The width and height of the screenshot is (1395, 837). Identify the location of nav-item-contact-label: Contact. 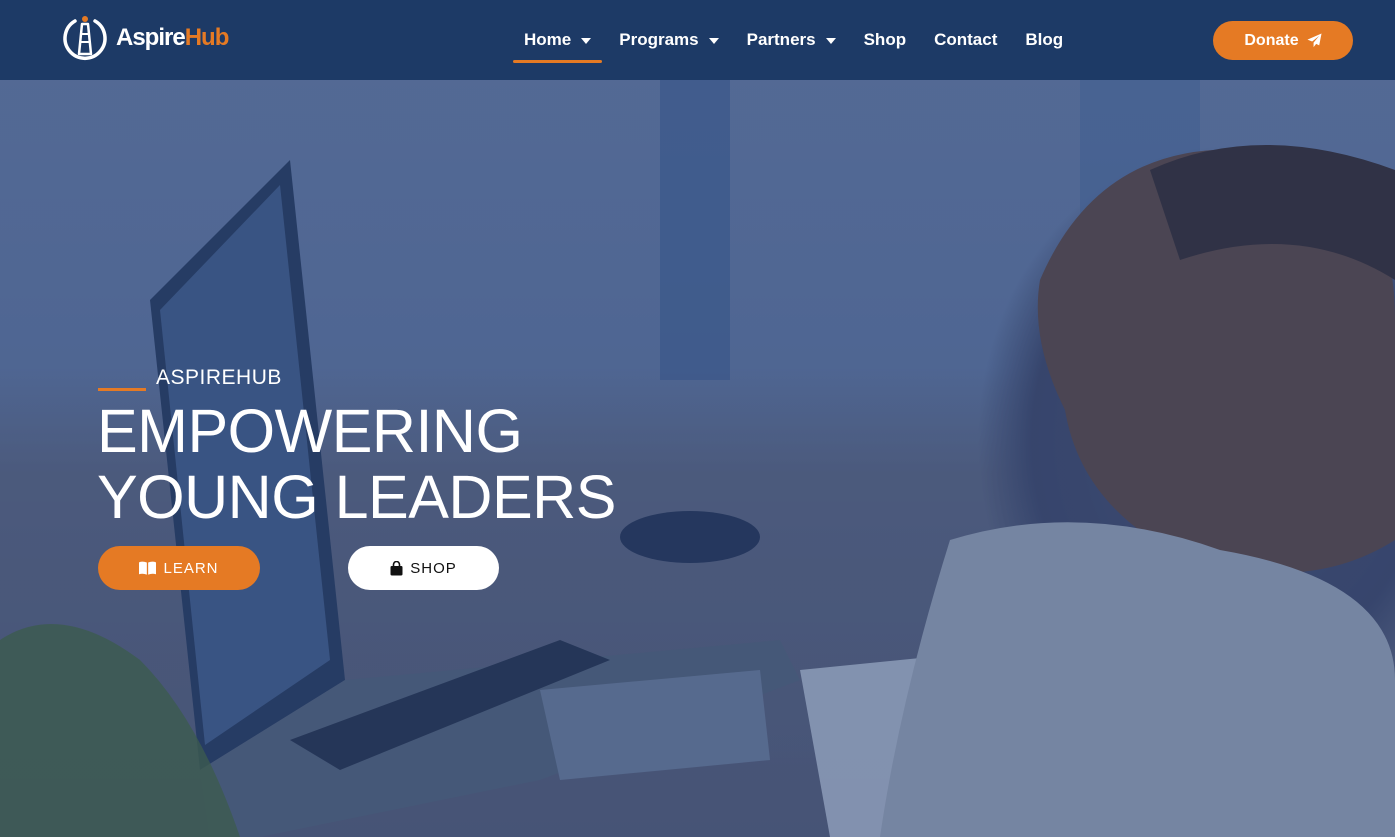
(966, 39).